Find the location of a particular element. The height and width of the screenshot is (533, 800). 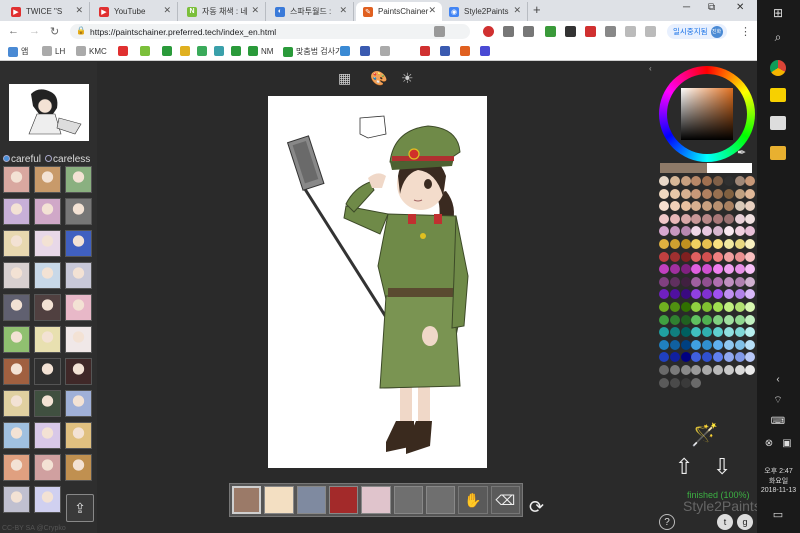

kakaotalk-taskbar-icon is located at coordinates (778, 95).